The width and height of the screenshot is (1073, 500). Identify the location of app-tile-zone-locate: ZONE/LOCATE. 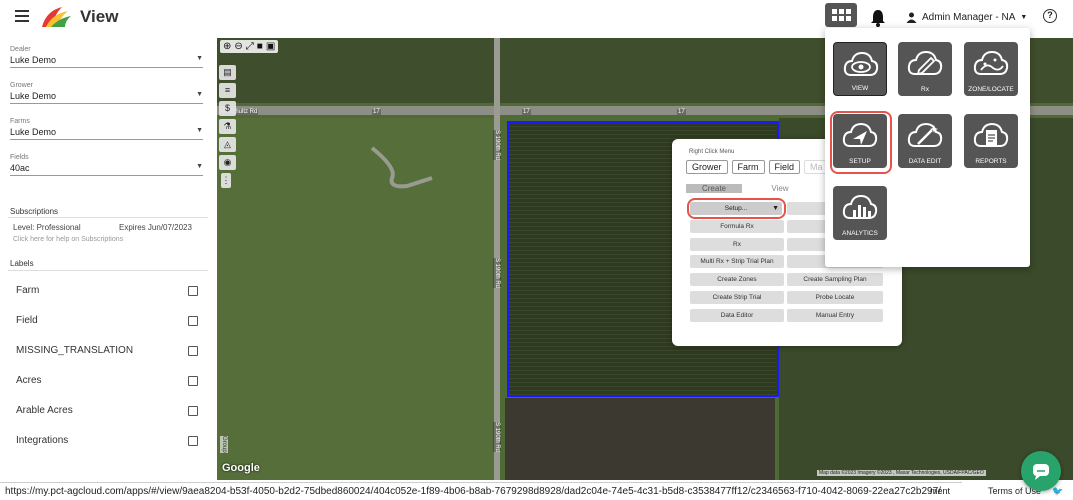
(991, 69).